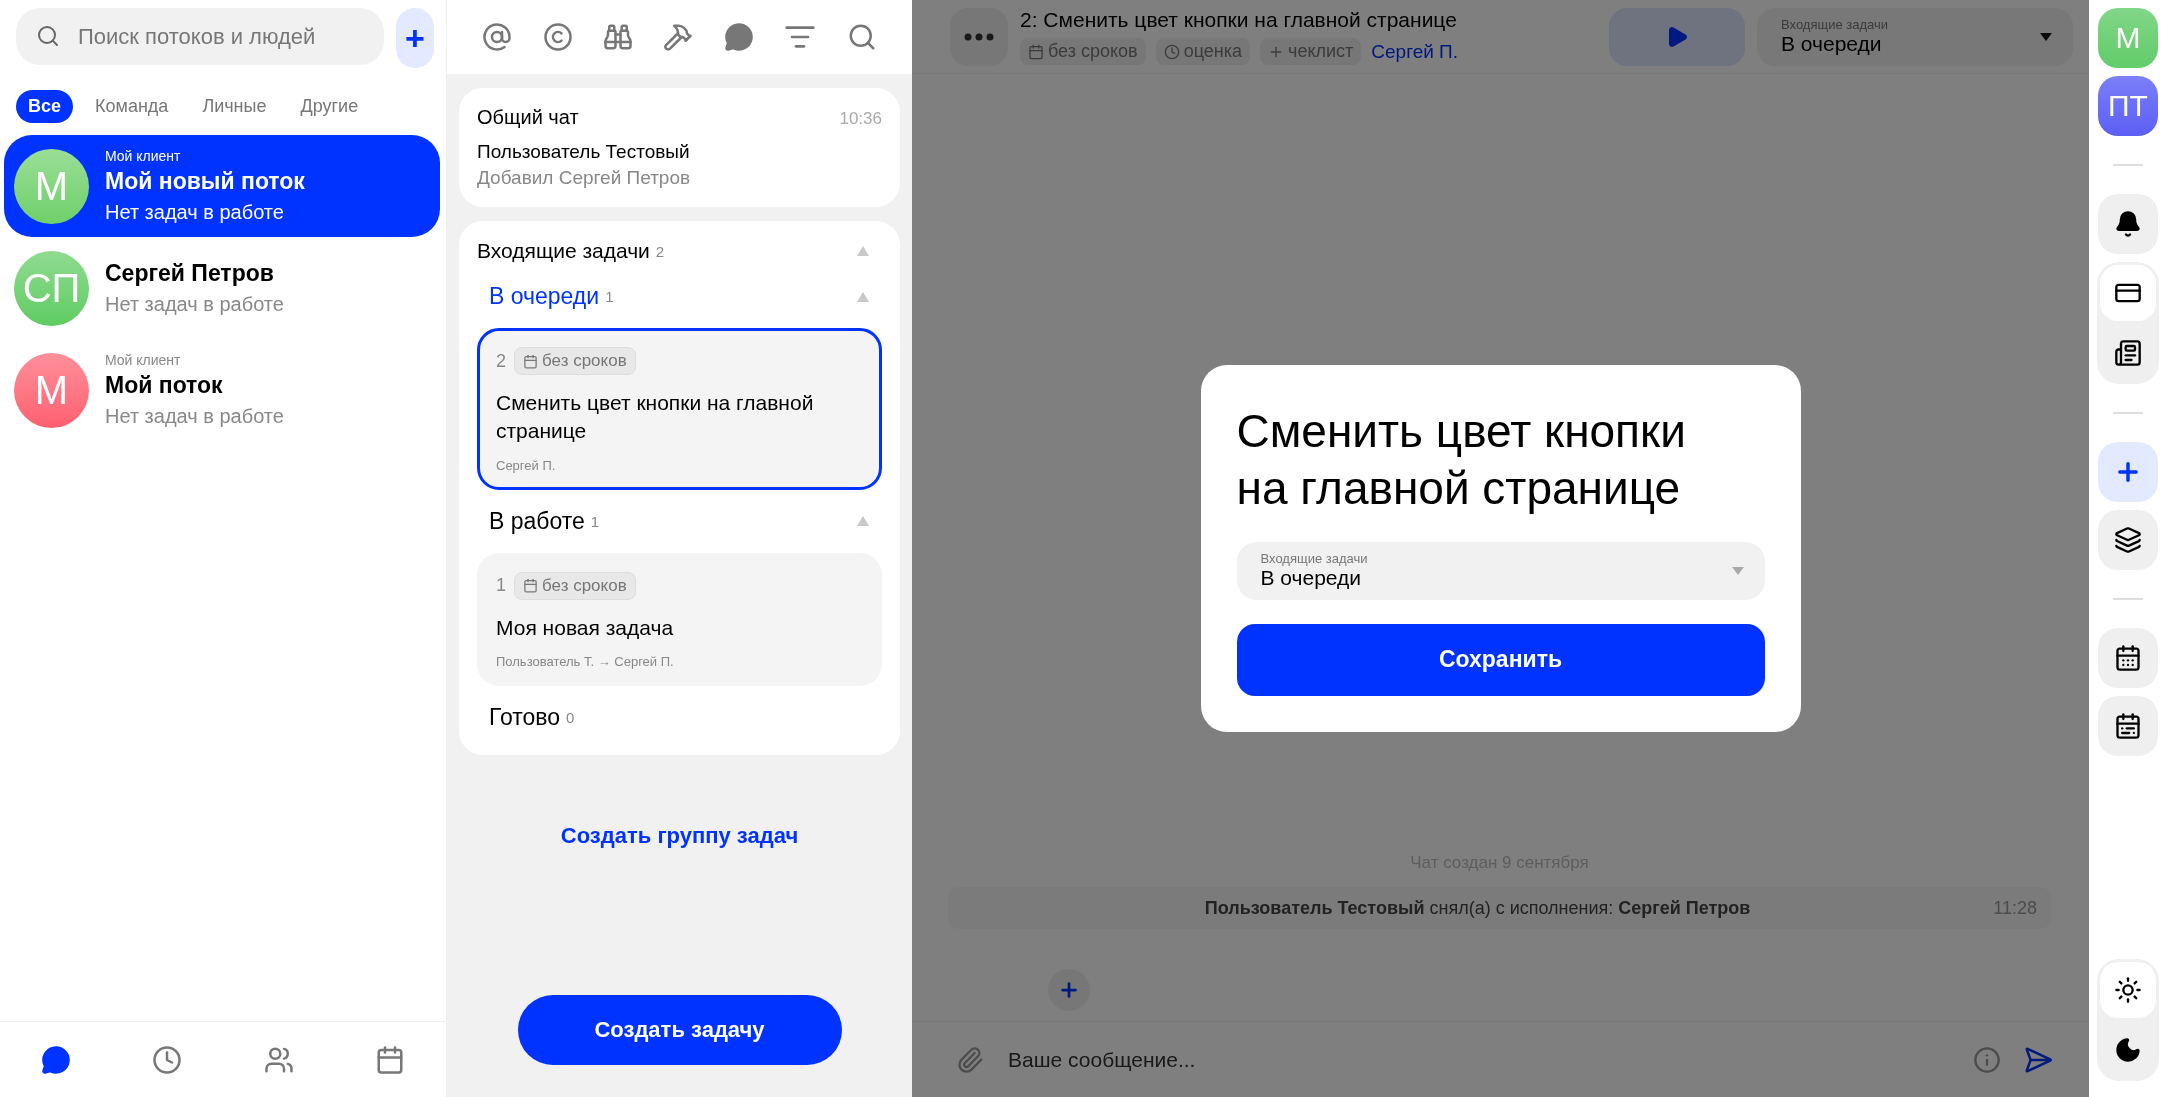 This screenshot has width=2167, height=1097. What do you see at coordinates (584, 152) in the screenshot?
I see `chat-line: Пользователь Тестовый` at bounding box center [584, 152].